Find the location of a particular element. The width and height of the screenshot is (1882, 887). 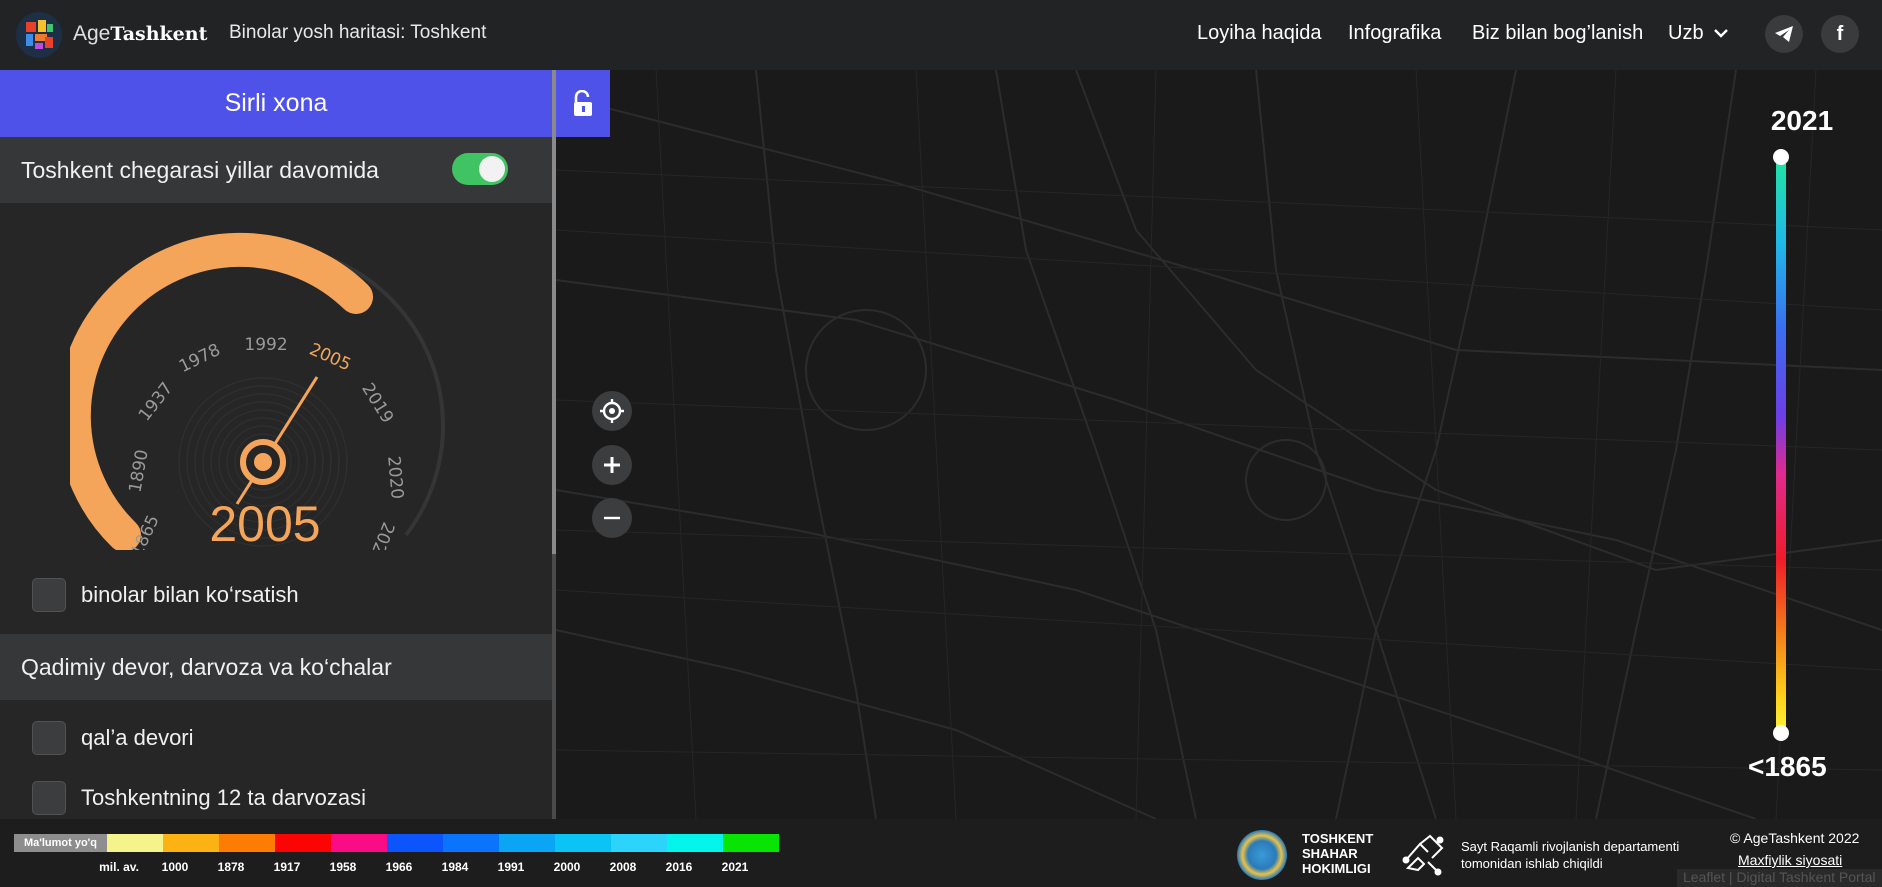

show-buildings-row: binolar bilan ko‘rsatish is located at coordinates (165, 595).